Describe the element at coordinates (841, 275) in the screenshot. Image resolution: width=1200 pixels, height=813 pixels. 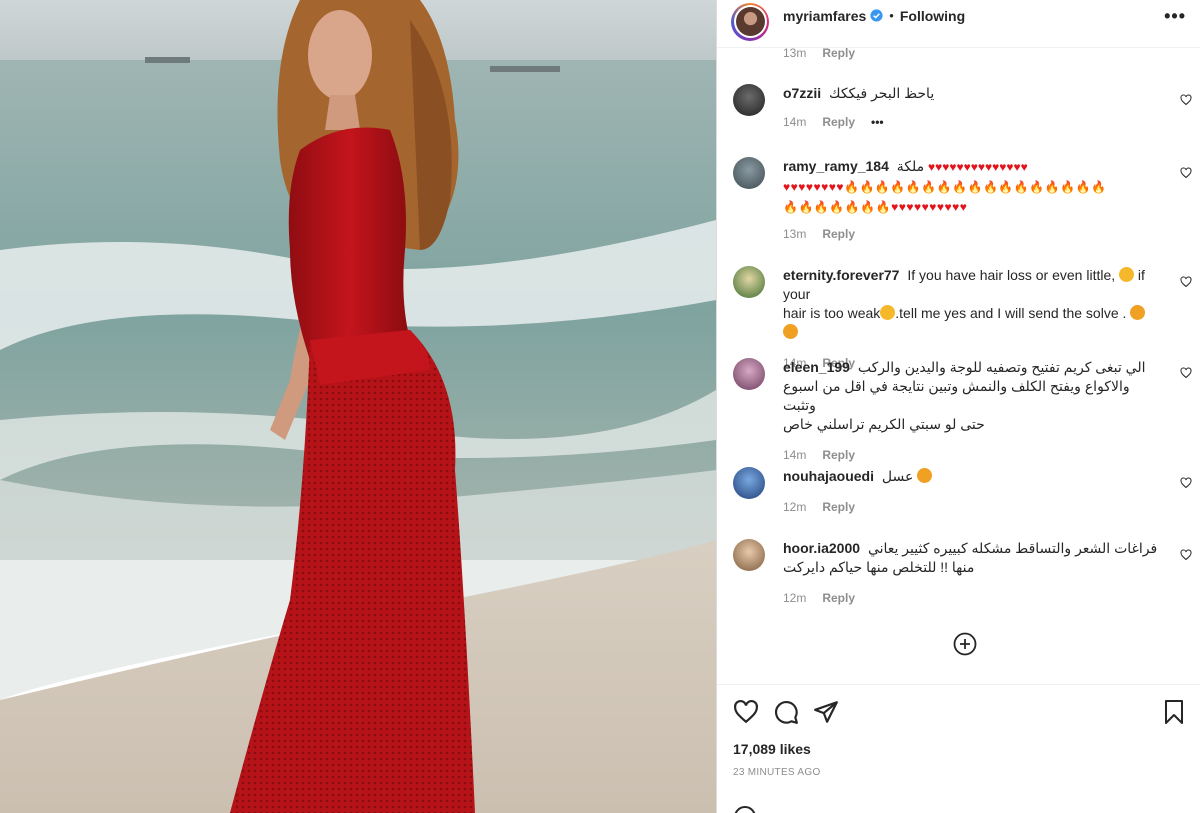
I see `comment-username: eternity.forever77` at that location.